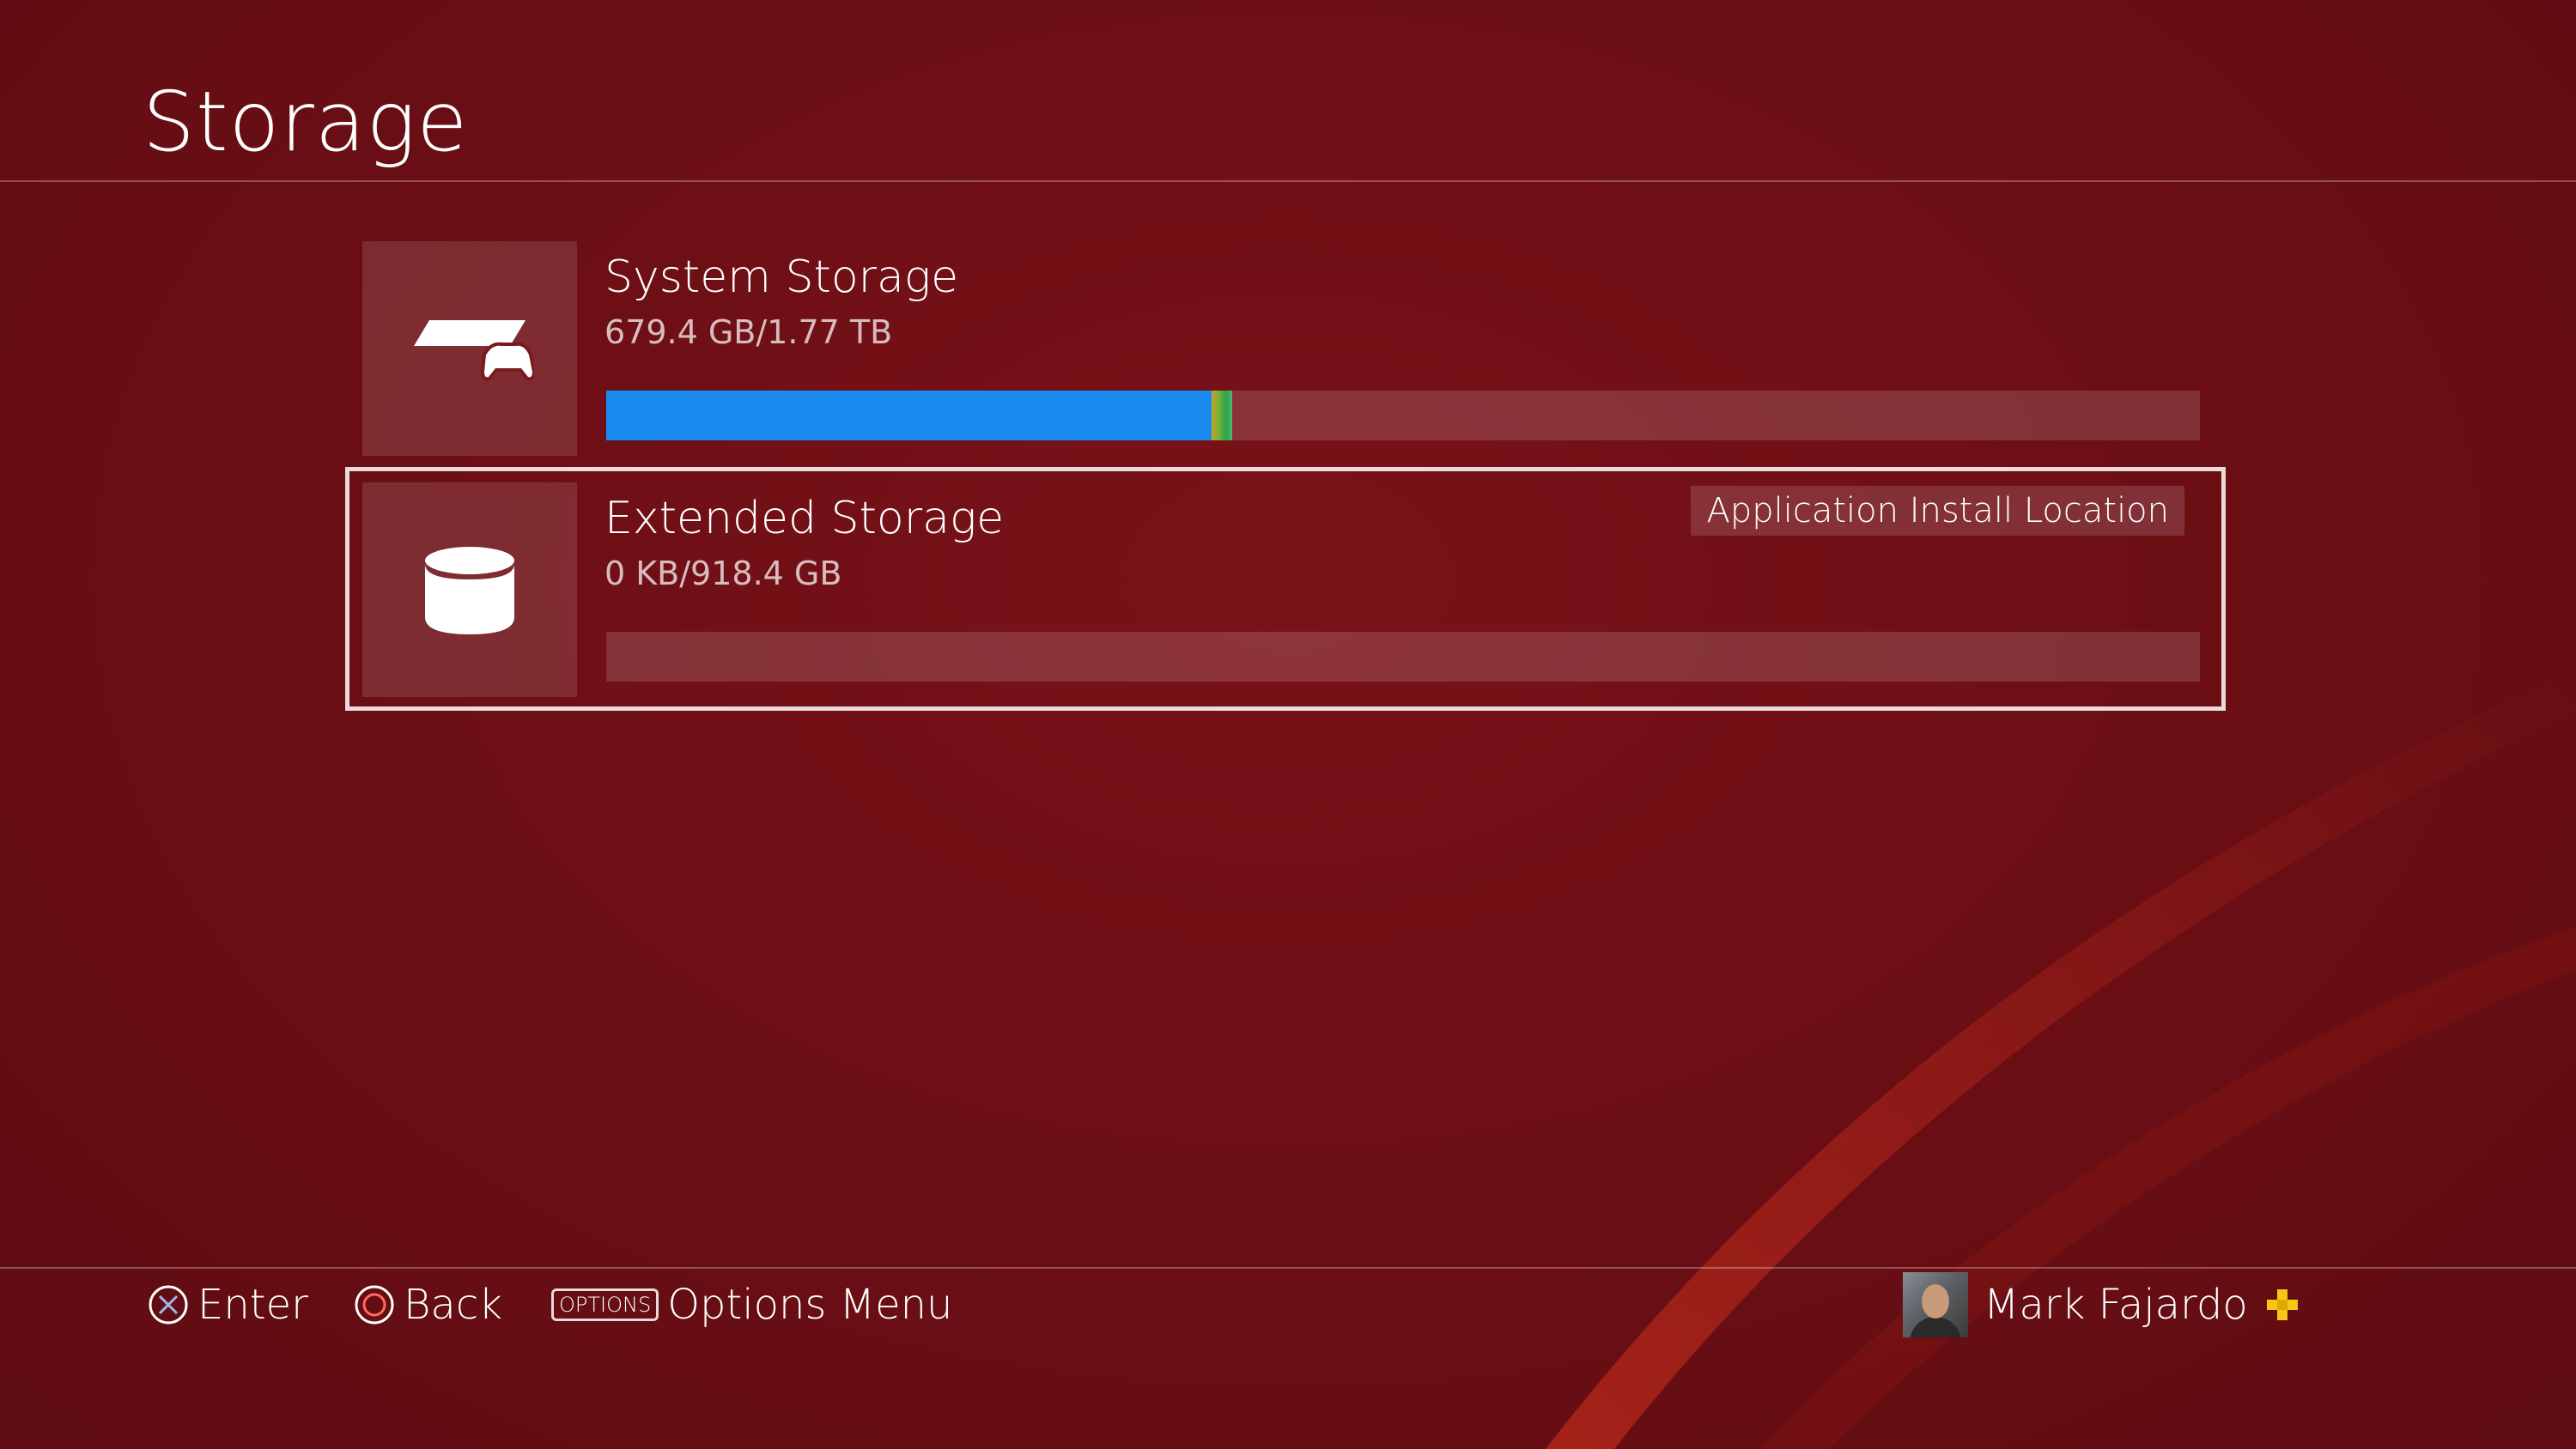 The image size is (2576, 1449). I want to click on install-location-badge: Application Install Location, so click(1938, 511).